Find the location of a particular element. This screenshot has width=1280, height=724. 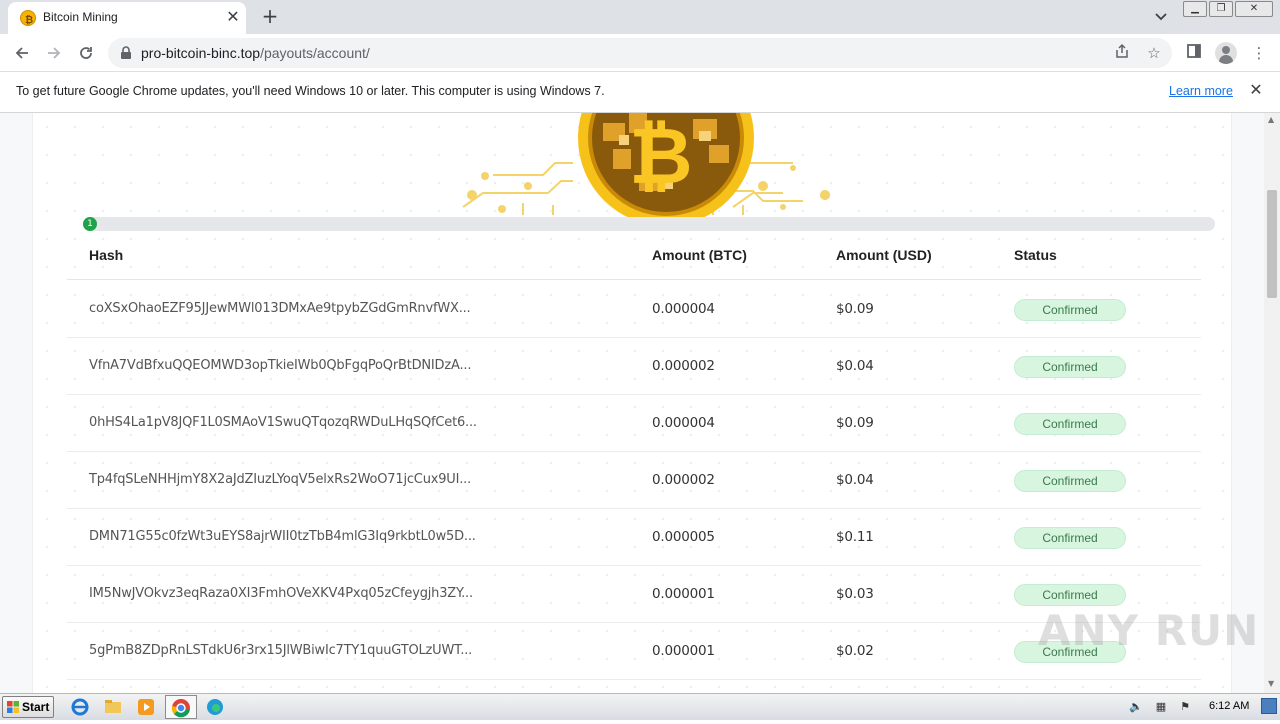

windows-flag-icon is located at coordinates (13, 707).